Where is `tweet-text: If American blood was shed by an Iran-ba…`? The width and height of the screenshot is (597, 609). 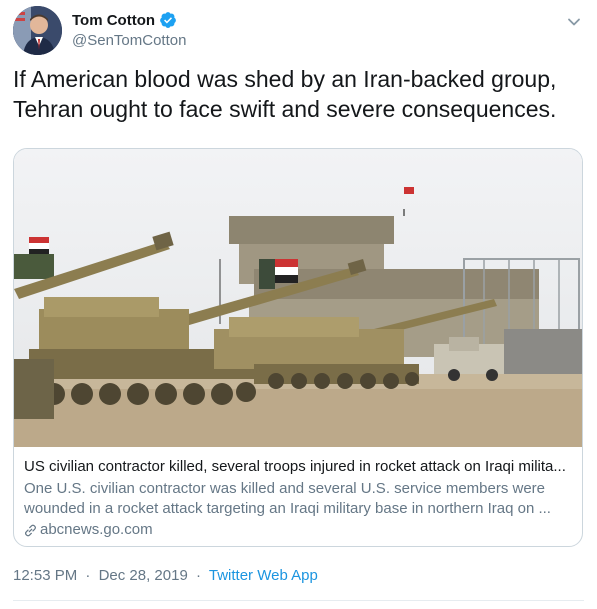 tweet-text: If American blood was shed by an Iran-ba… is located at coordinates (285, 94).